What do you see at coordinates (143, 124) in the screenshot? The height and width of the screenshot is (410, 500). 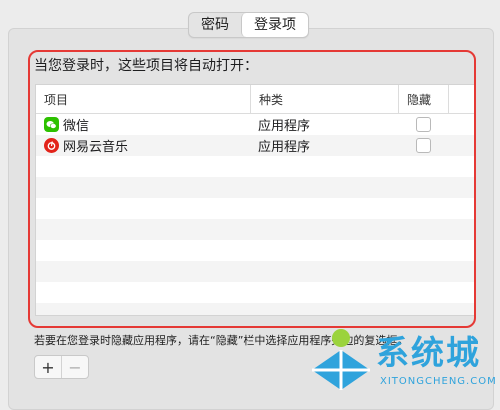 I see `item-cell: 微信` at bounding box center [143, 124].